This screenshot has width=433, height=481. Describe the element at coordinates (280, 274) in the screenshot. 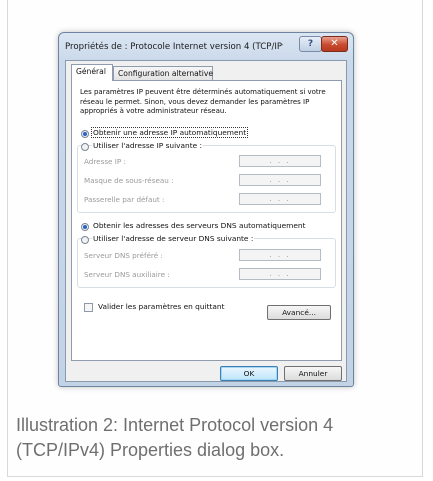

I see `alternate-dns-field: . . .` at that location.